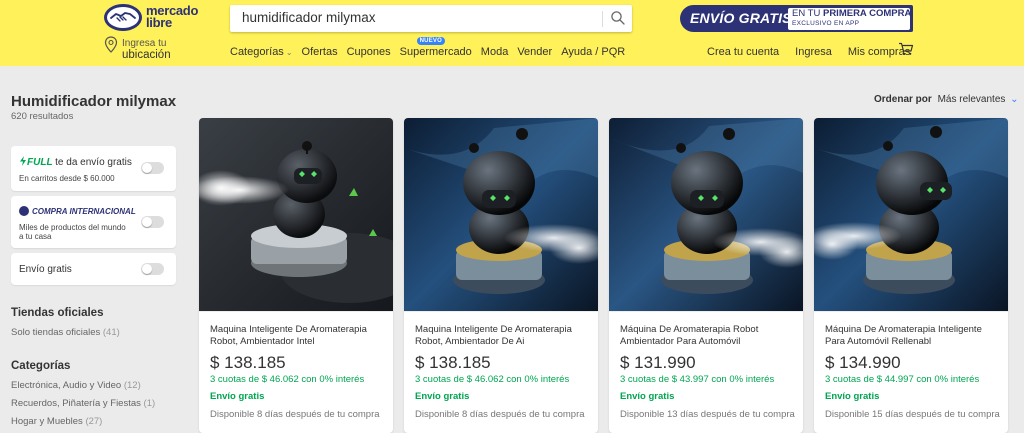 The height and width of the screenshot is (433, 1024). Describe the element at coordinates (658, 362) in the screenshot. I see `product-price: $ 131.990` at that location.